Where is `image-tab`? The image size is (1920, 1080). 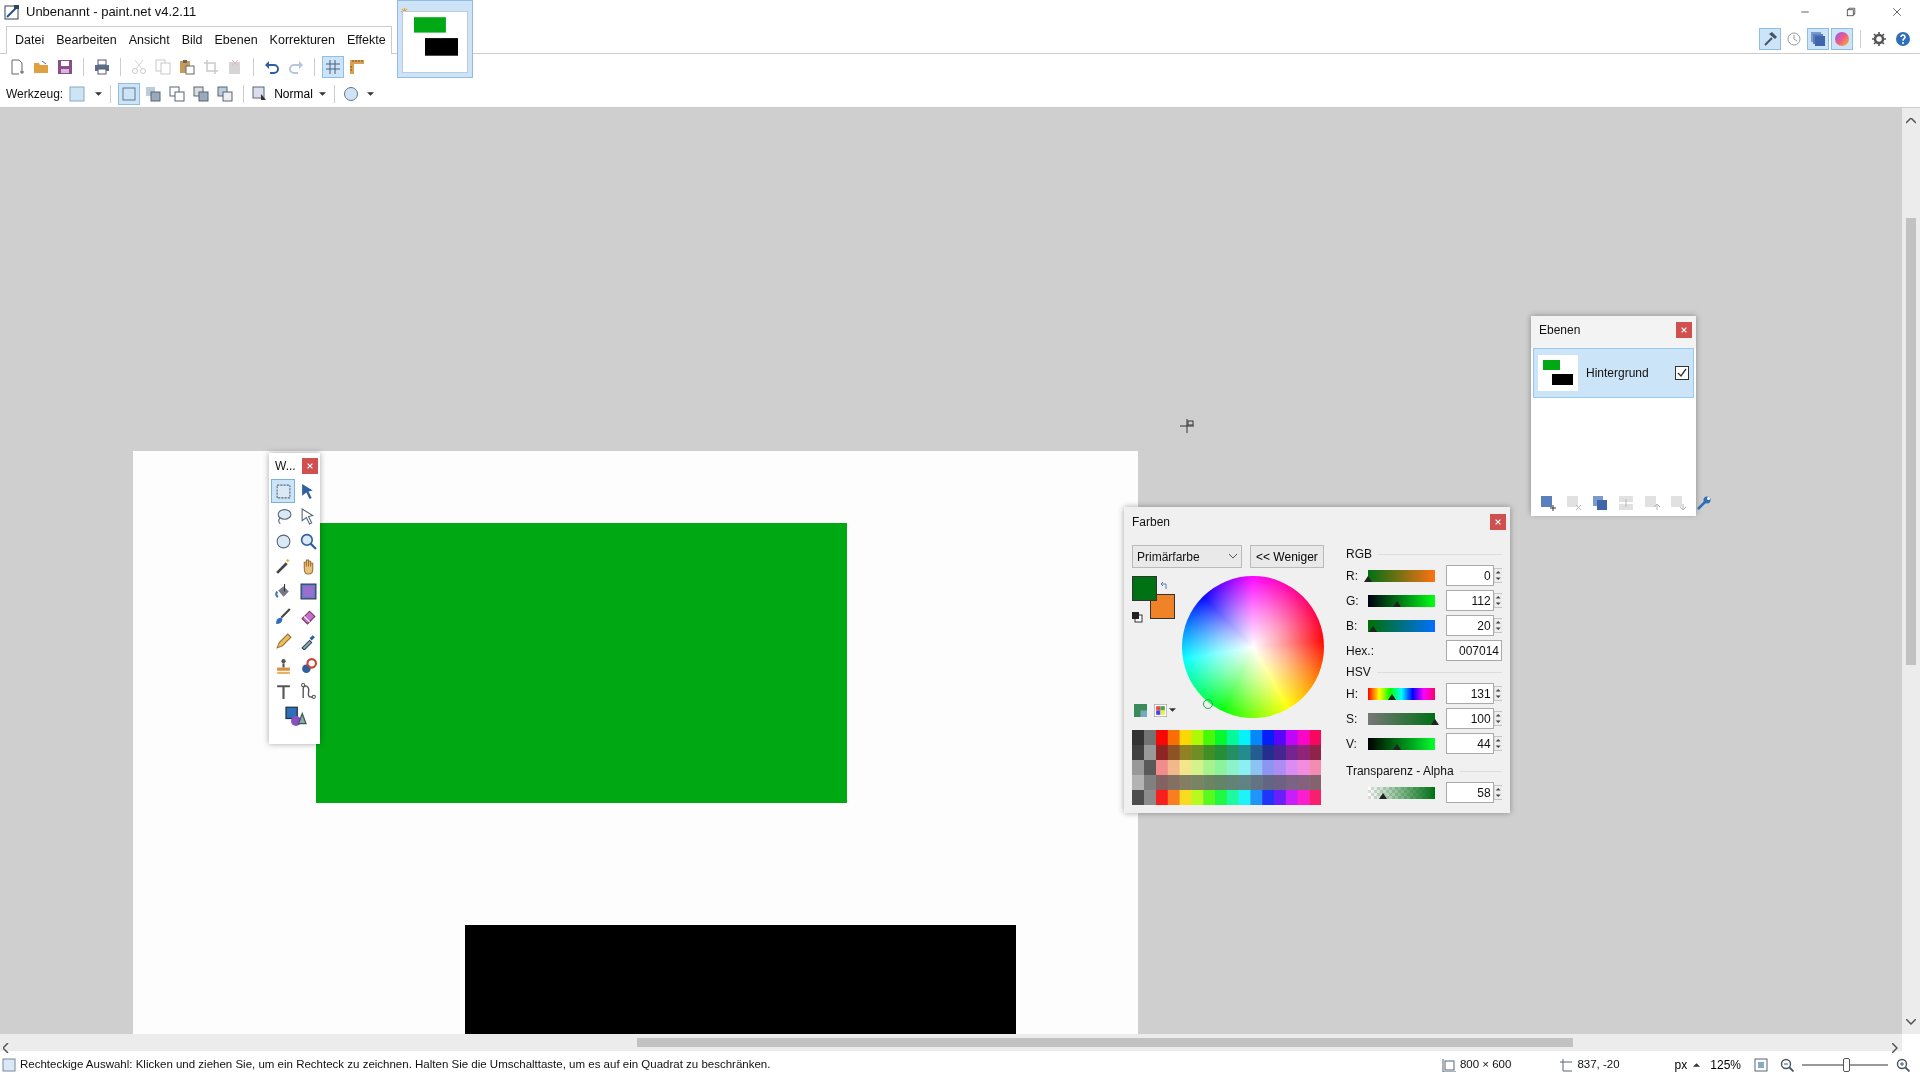 image-tab is located at coordinates (435, 39).